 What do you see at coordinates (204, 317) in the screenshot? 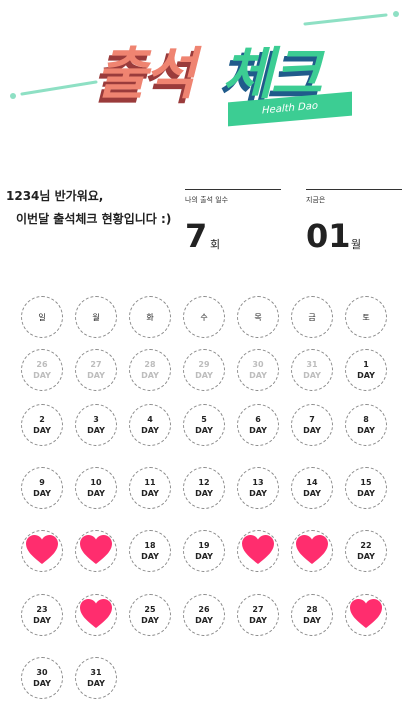
I see `weekday-label: 수` at bounding box center [204, 317].